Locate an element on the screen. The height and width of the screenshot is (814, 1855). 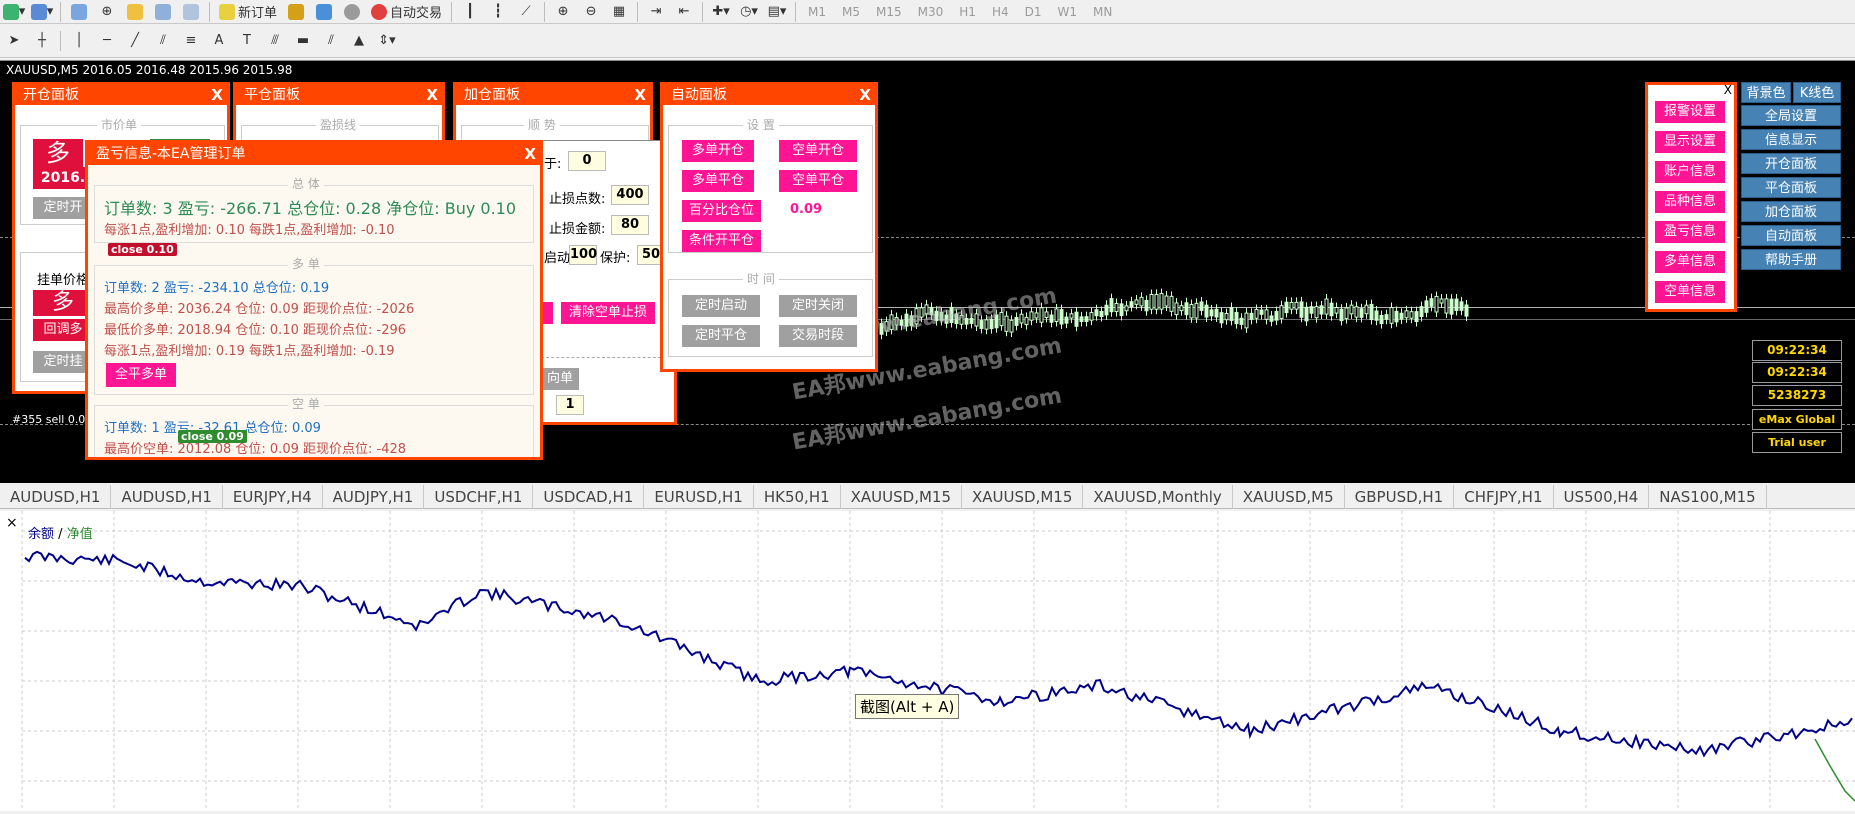
periods-icon: ◷▾ is located at coordinates (749, 12).